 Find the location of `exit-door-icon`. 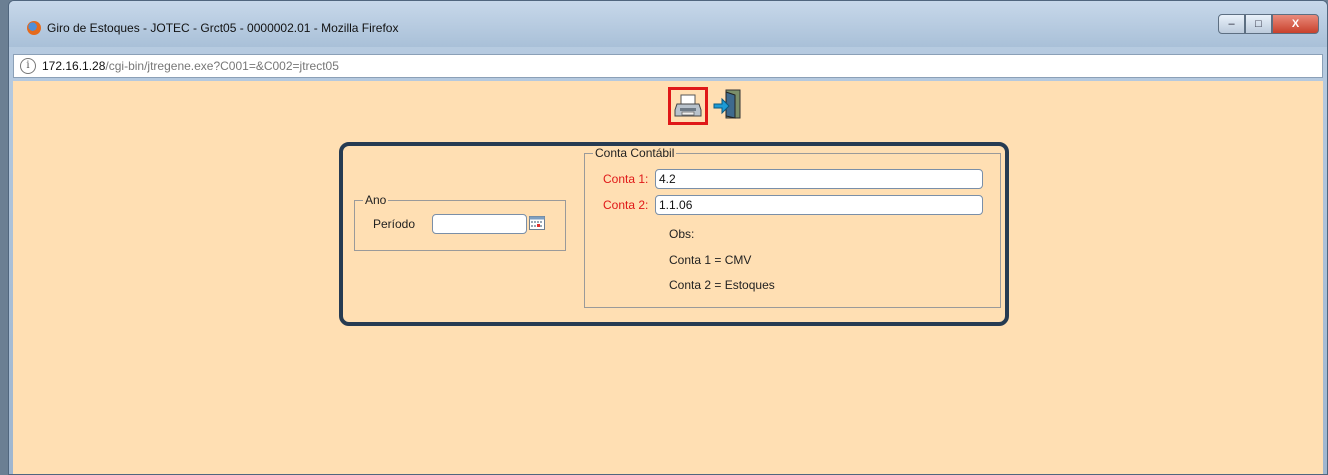

exit-door-icon is located at coordinates (727, 104).